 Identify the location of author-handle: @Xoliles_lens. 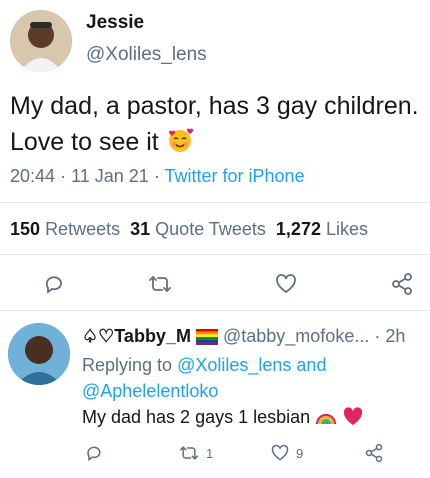
(146, 55).